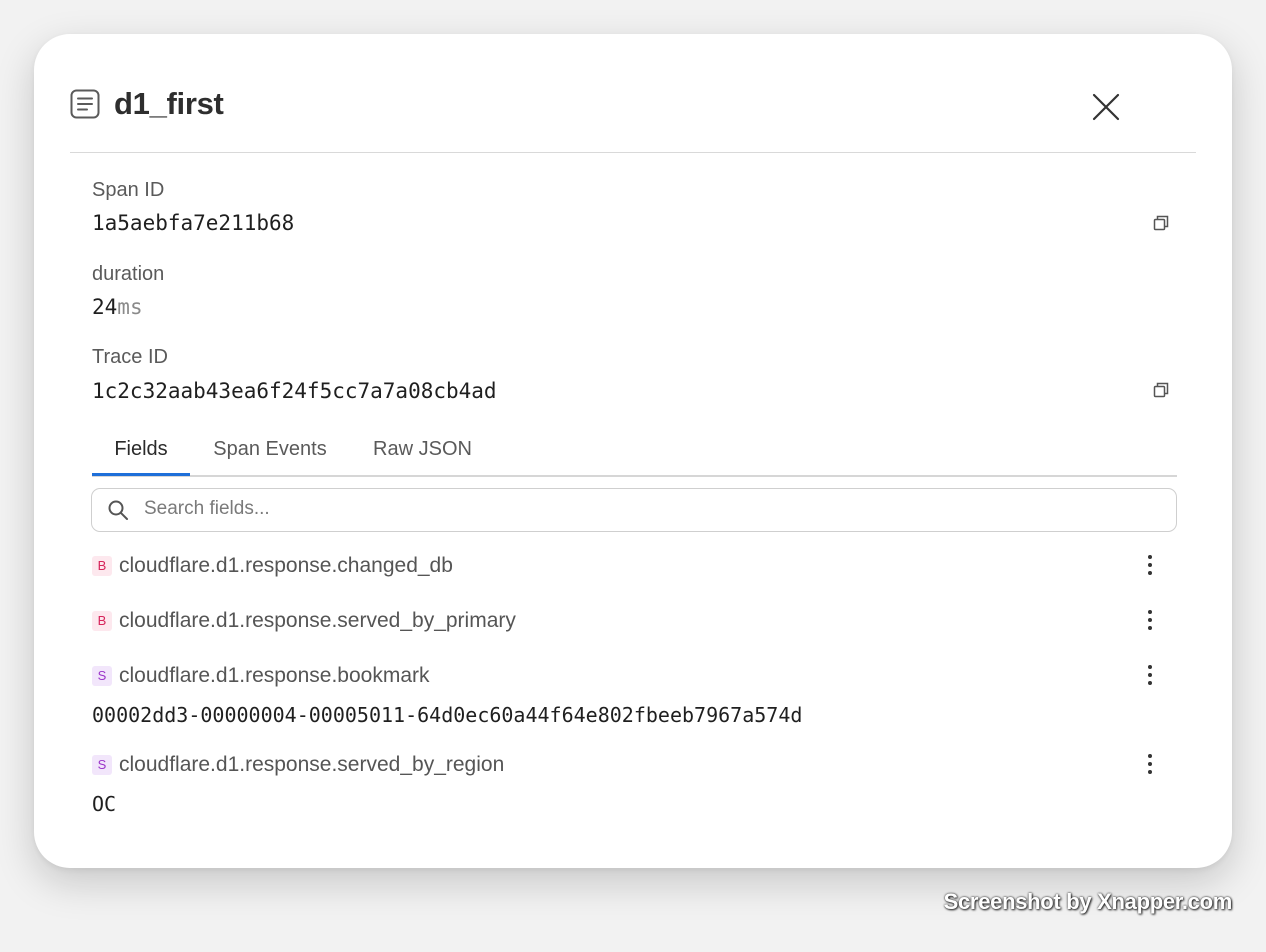  Describe the element at coordinates (141, 452) in the screenshot. I see `tab-fields: Fields` at that location.